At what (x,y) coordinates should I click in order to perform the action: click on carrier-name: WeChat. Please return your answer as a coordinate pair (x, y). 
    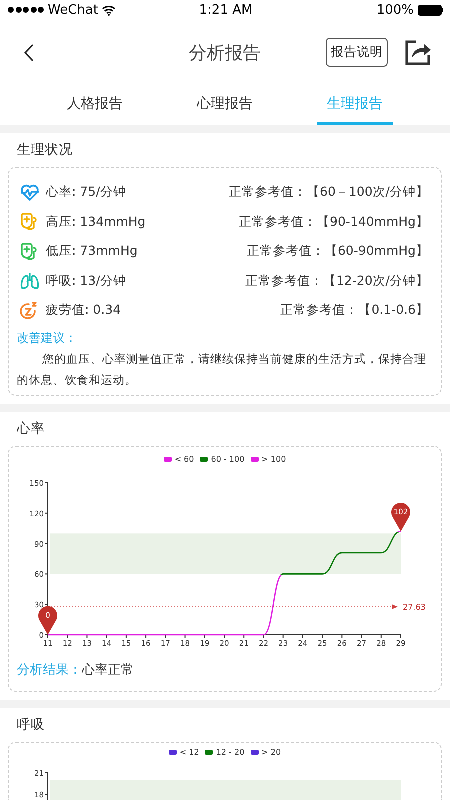
    Looking at the image, I should click on (73, 10).